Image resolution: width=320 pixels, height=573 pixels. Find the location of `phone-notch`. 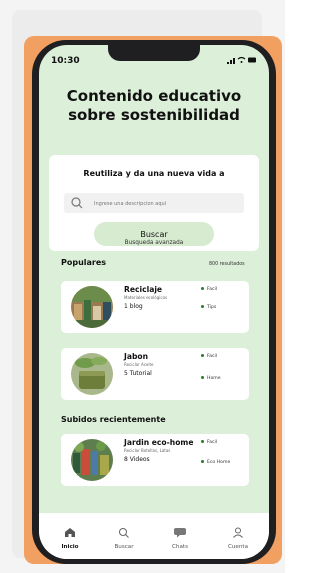

phone-notch is located at coordinates (154, 53).